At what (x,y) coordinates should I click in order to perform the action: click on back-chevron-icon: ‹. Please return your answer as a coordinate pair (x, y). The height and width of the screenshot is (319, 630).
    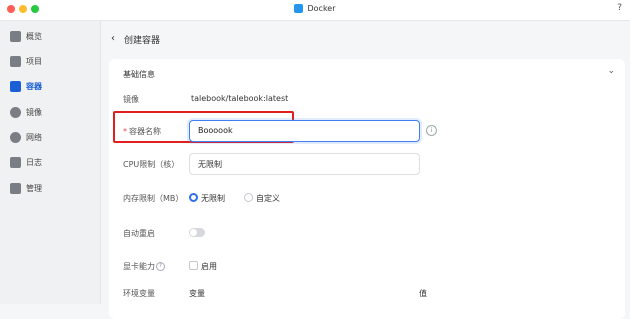
    Looking at the image, I should click on (113, 38).